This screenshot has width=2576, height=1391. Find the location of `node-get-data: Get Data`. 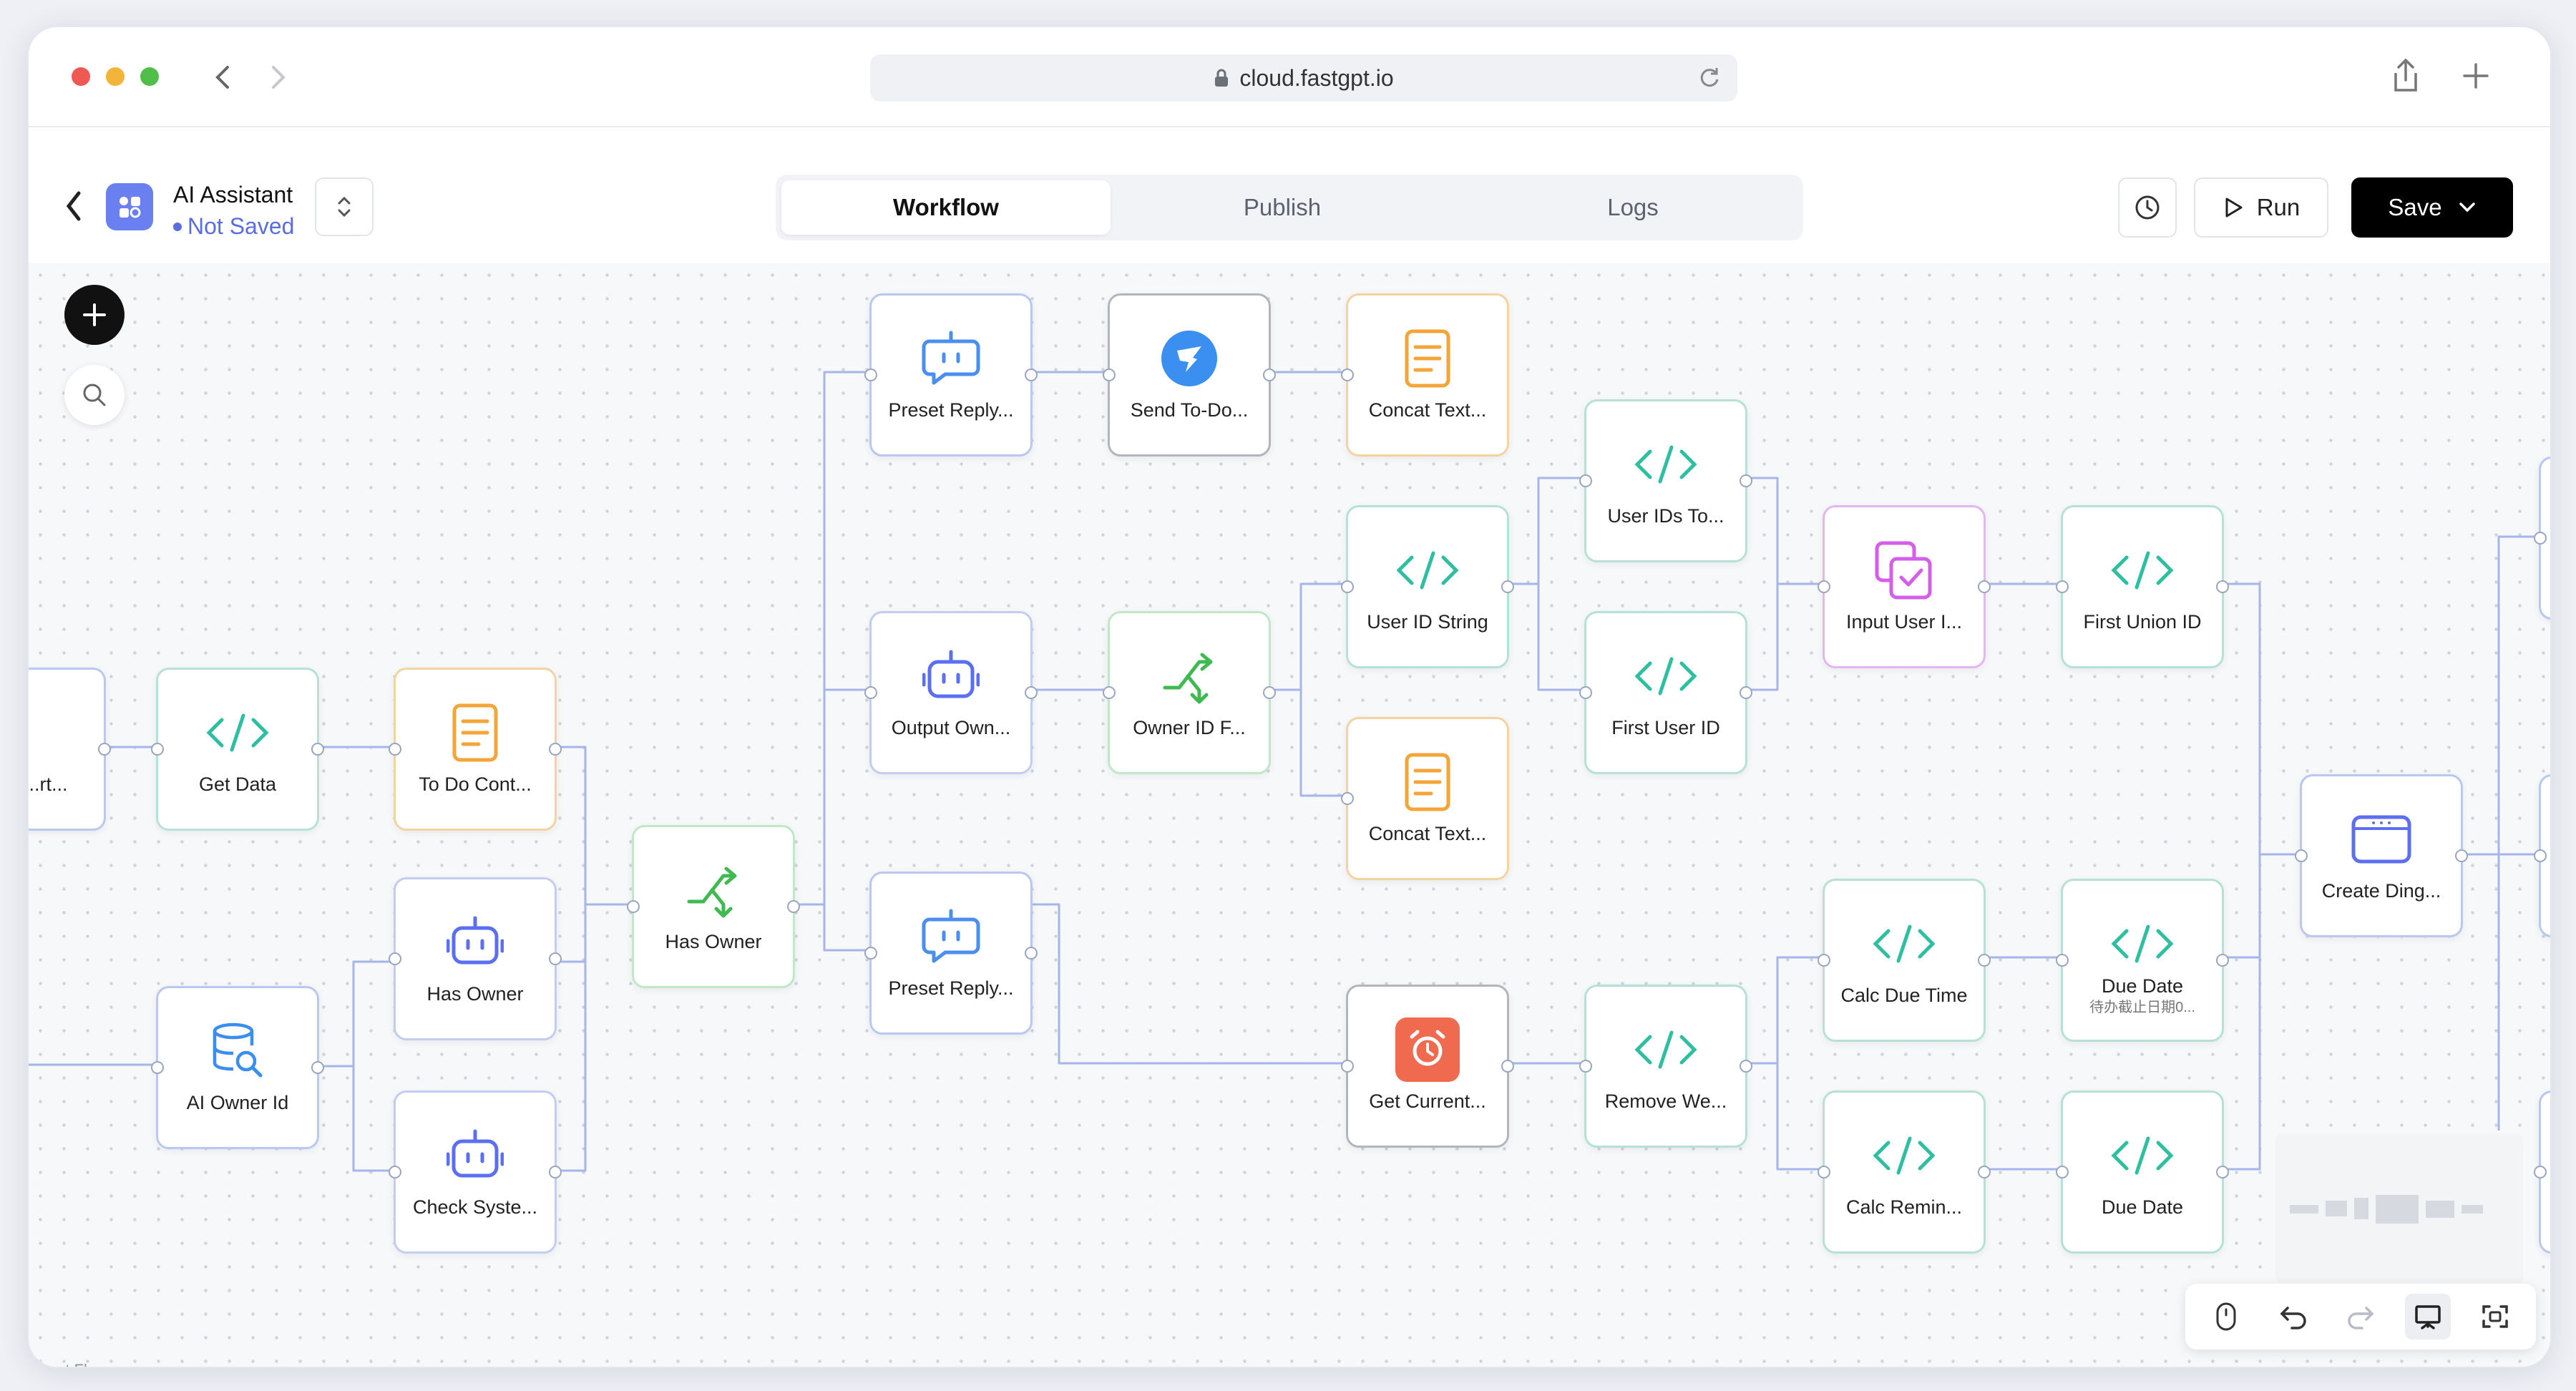

node-get-data: Get Data is located at coordinates (237, 750).